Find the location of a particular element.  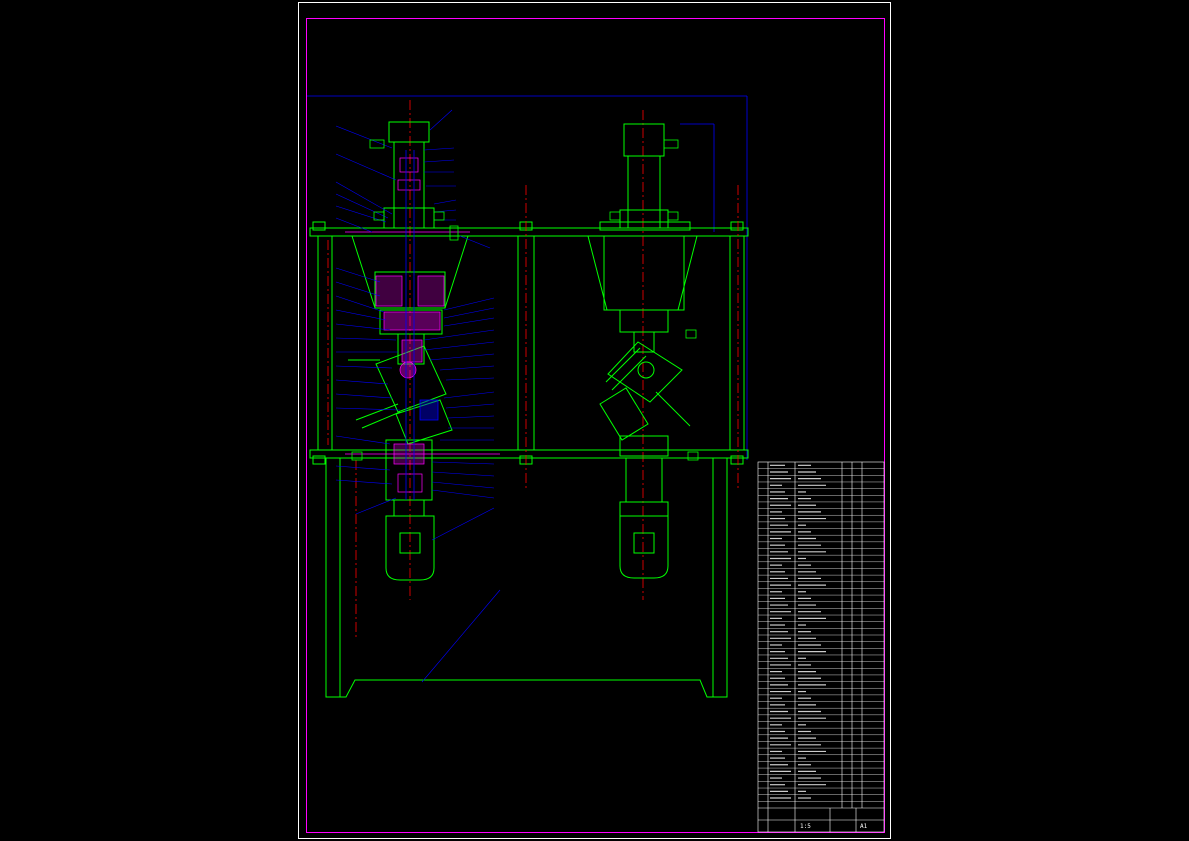

bom-table is located at coordinates (821, 647).